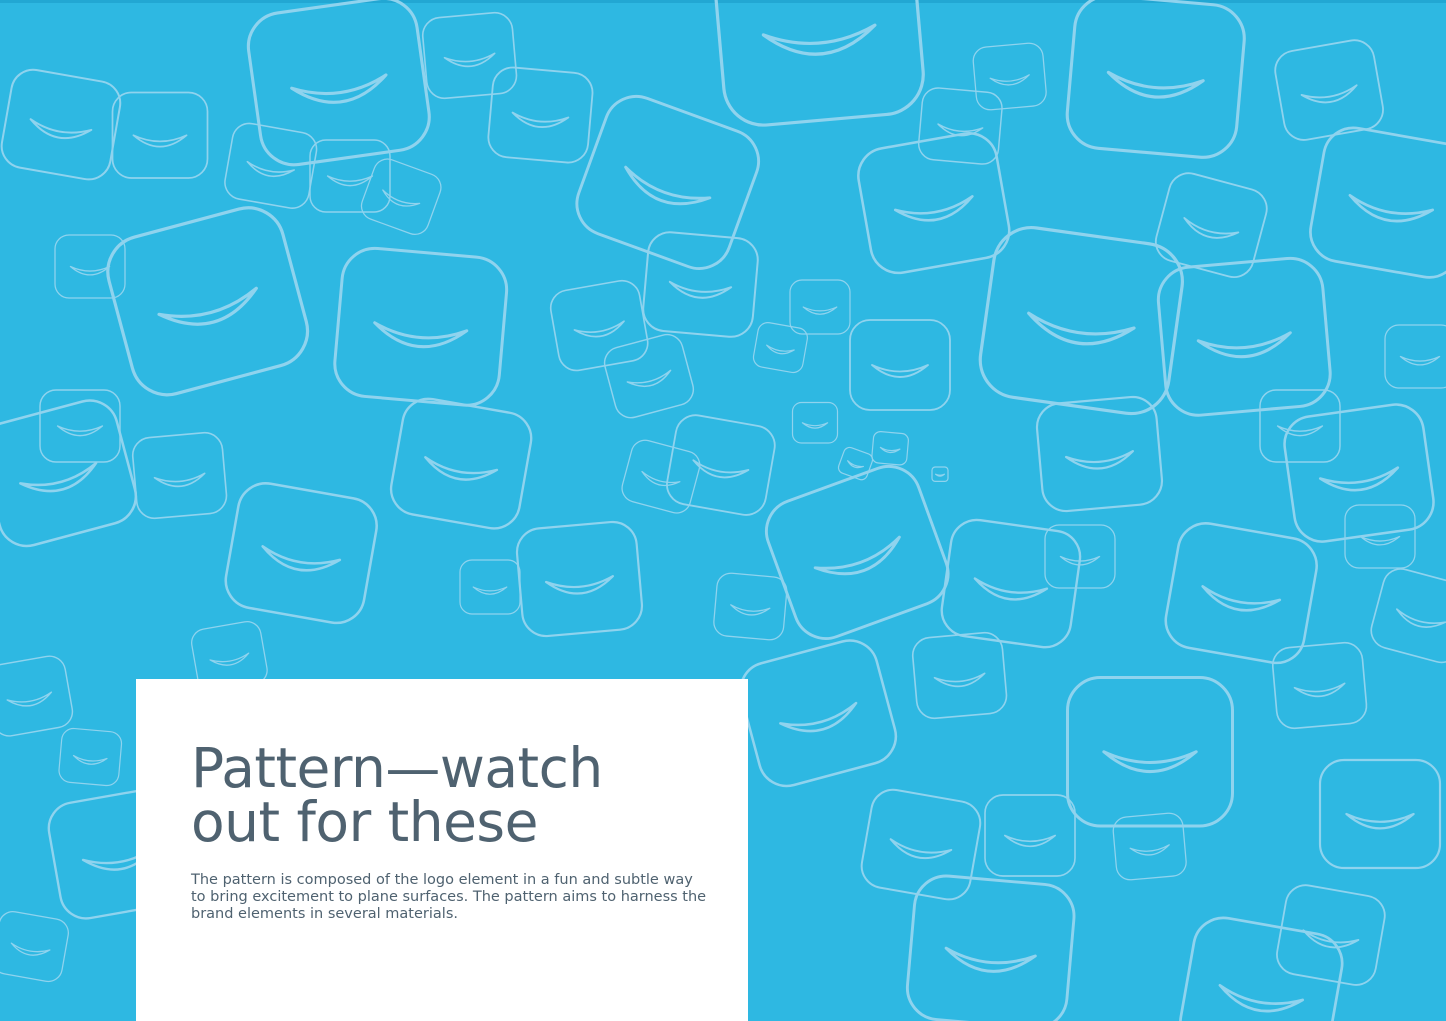  I want to click on page-title-line-1: Pattern—watch, so click(397, 768).